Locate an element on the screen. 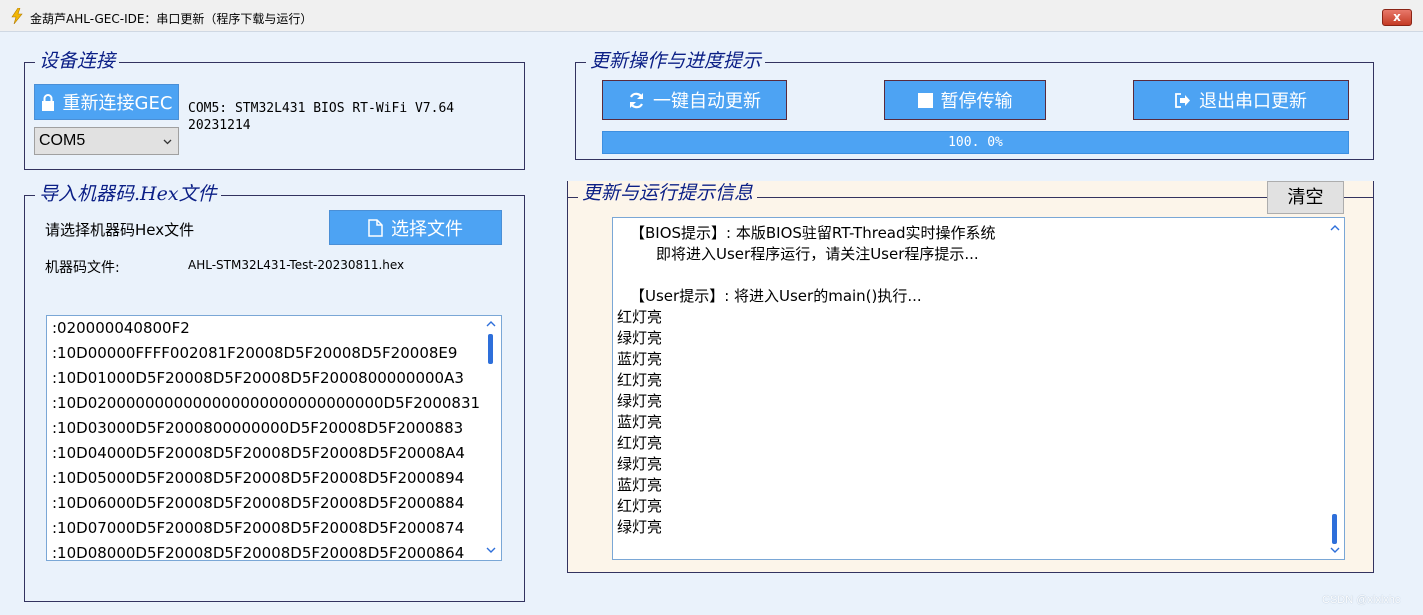  auto-update-label: 一键自动更新 is located at coordinates (707, 101).